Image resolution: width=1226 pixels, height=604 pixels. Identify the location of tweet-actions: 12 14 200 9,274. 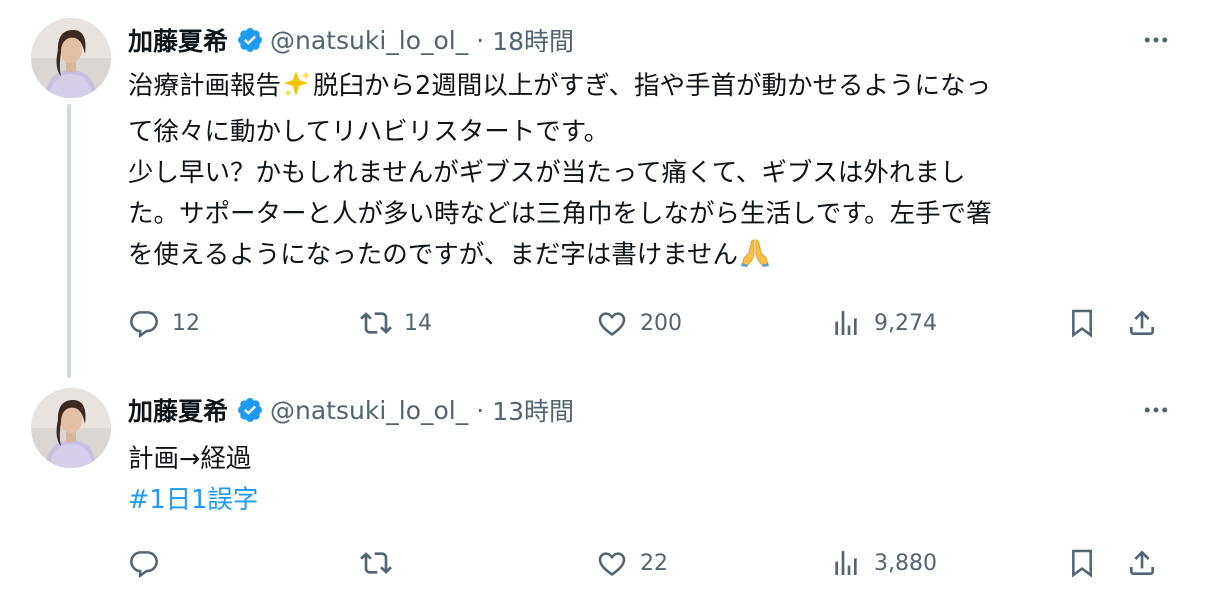
(648, 323).